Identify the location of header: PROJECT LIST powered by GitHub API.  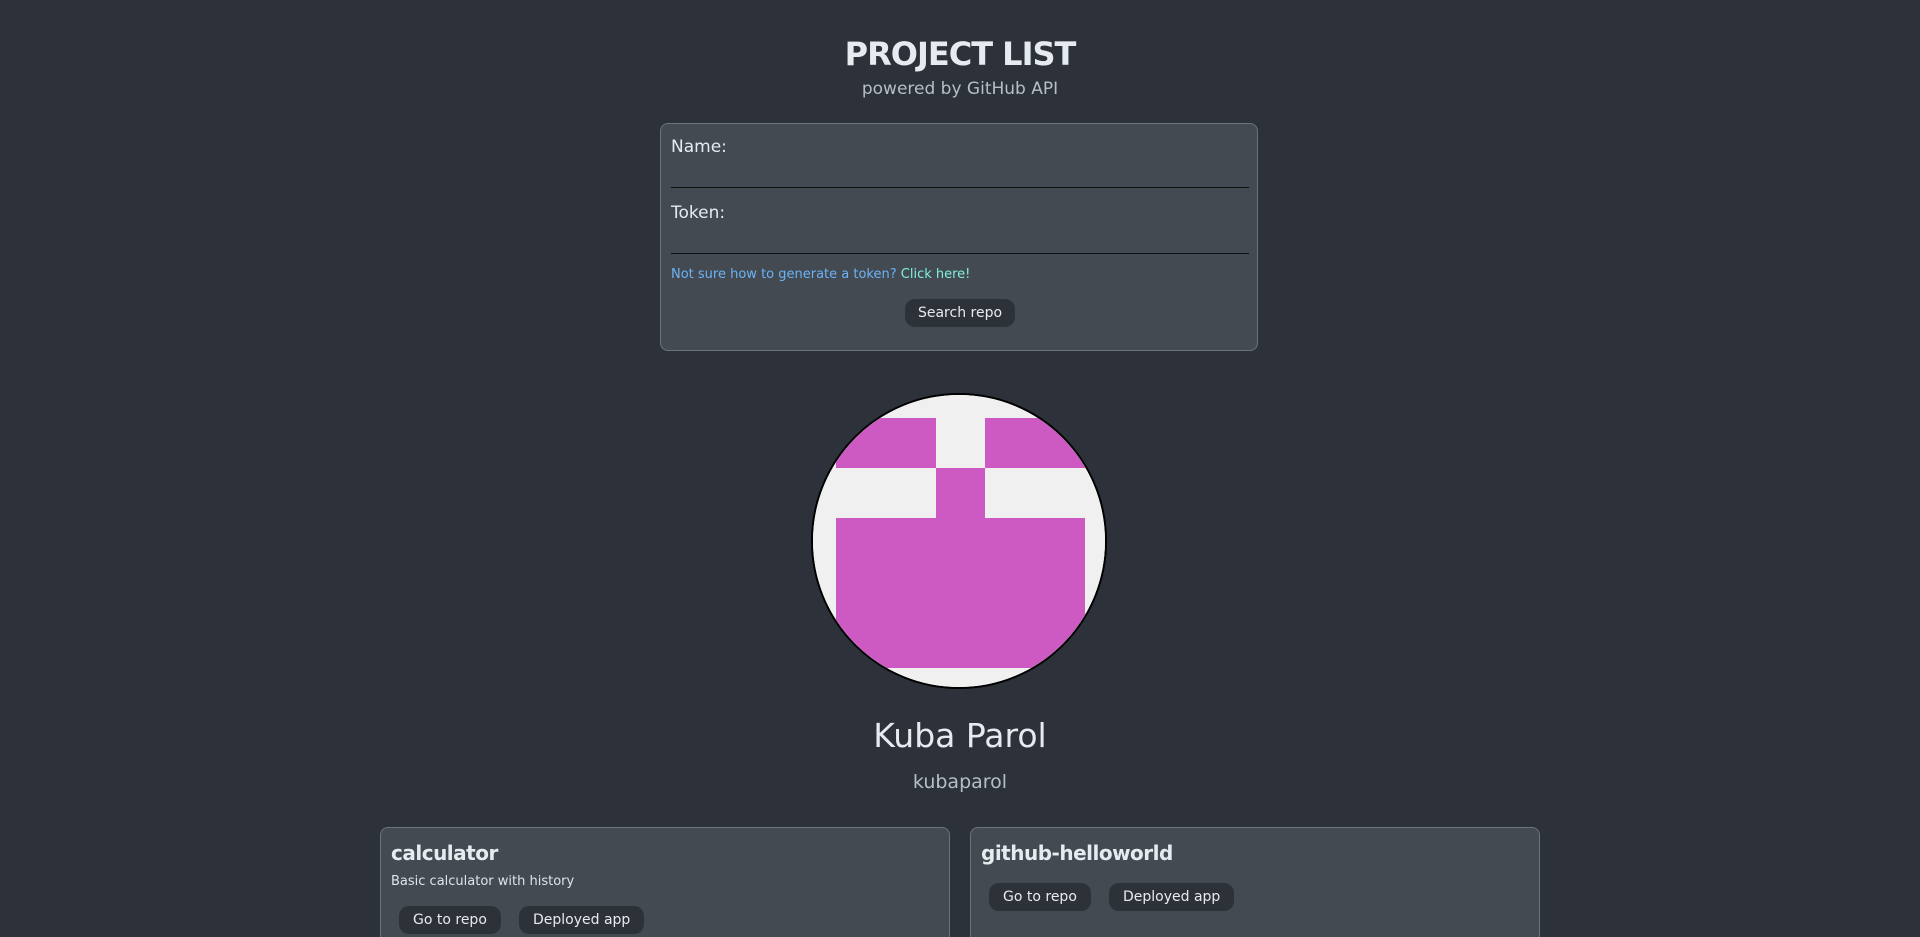
(960, 67).